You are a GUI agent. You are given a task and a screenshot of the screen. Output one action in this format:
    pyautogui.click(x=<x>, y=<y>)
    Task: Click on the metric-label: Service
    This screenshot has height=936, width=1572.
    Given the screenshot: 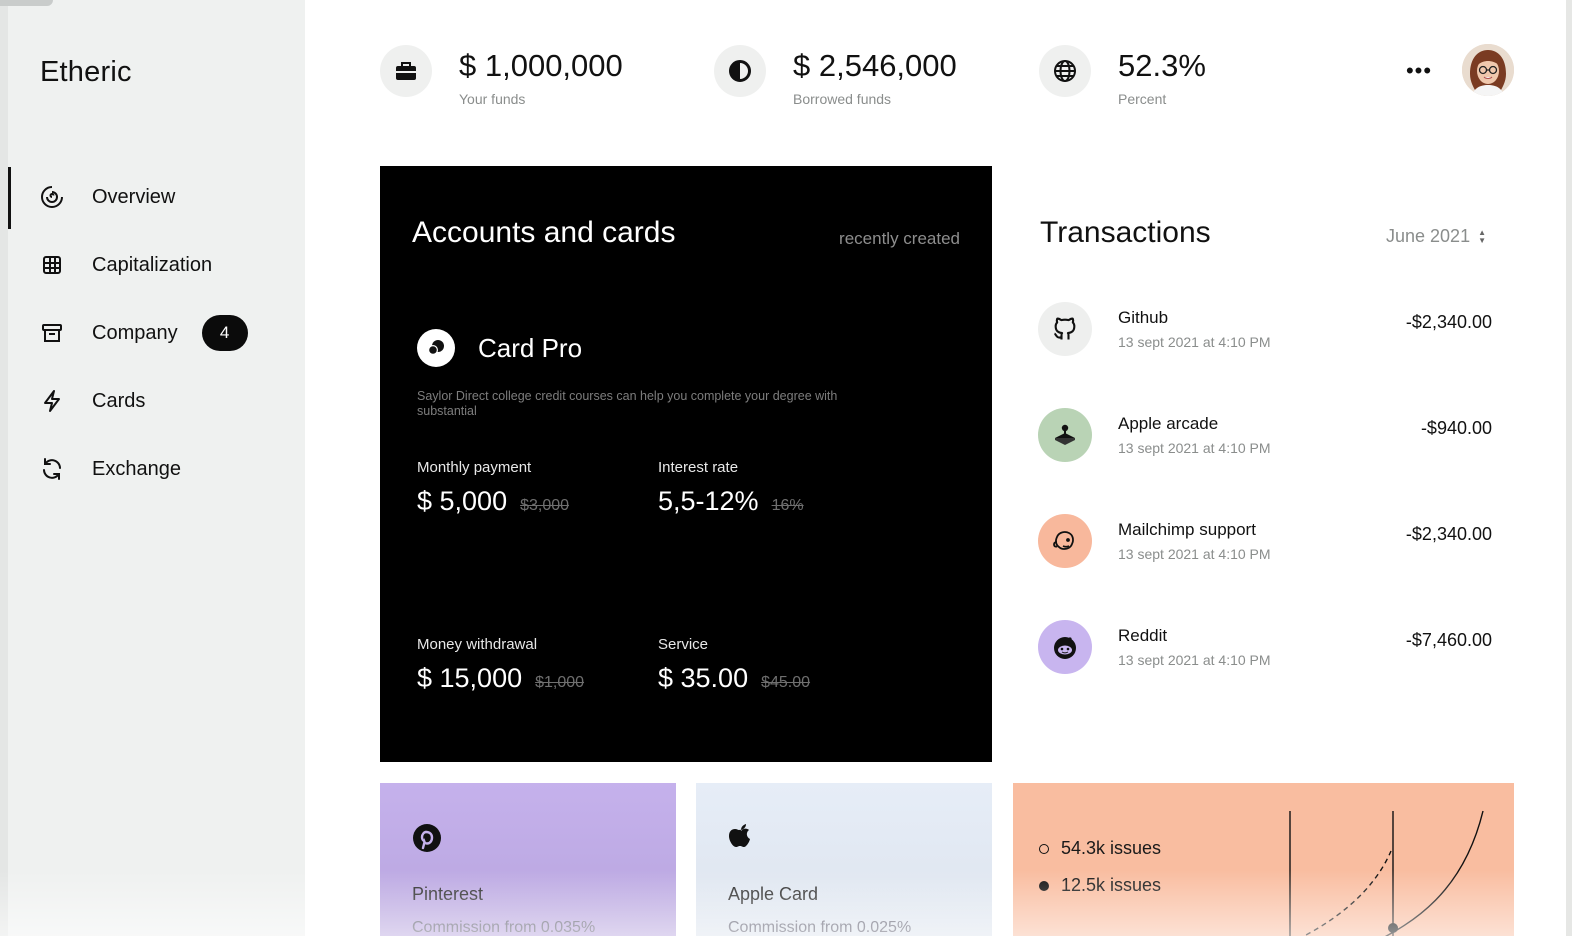 What is the action you would take?
    pyautogui.click(x=683, y=644)
    